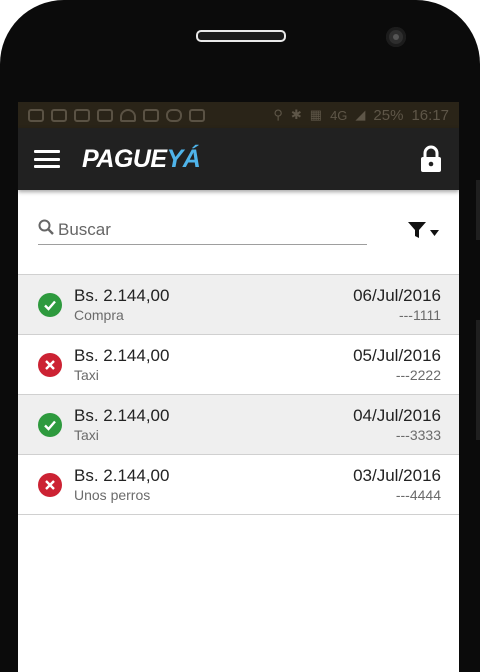  What do you see at coordinates (339, 115) in the screenshot?
I see `network-type: 4G` at bounding box center [339, 115].